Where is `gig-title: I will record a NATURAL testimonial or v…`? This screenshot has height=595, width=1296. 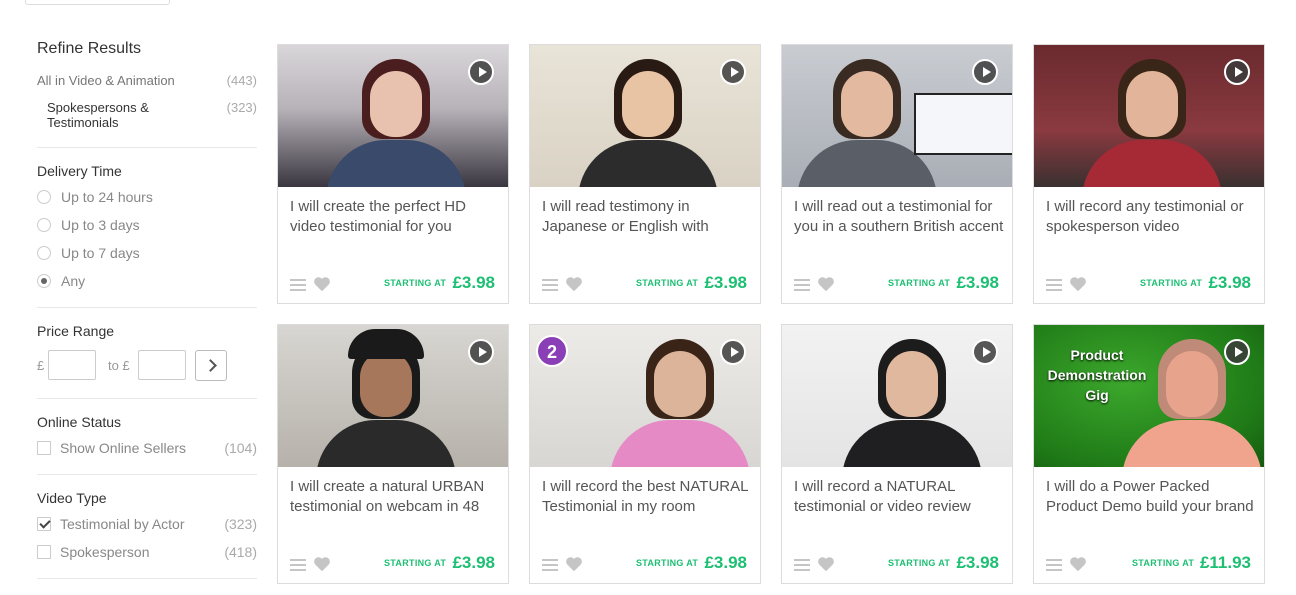 gig-title: I will record a NATURAL testimonial or v… is located at coordinates (900, 497).